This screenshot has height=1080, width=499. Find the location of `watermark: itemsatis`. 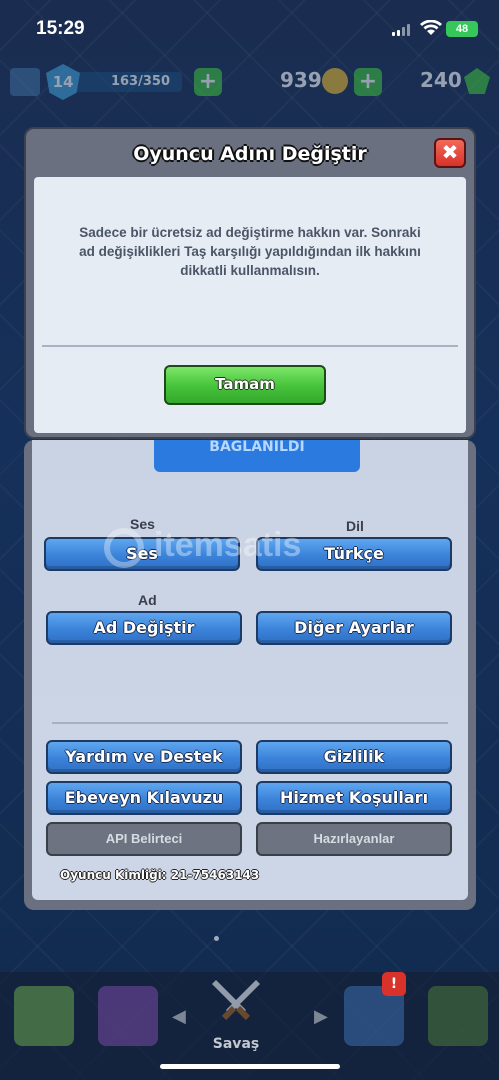

watermark: itemsatis is located at coordinates (228, 545).